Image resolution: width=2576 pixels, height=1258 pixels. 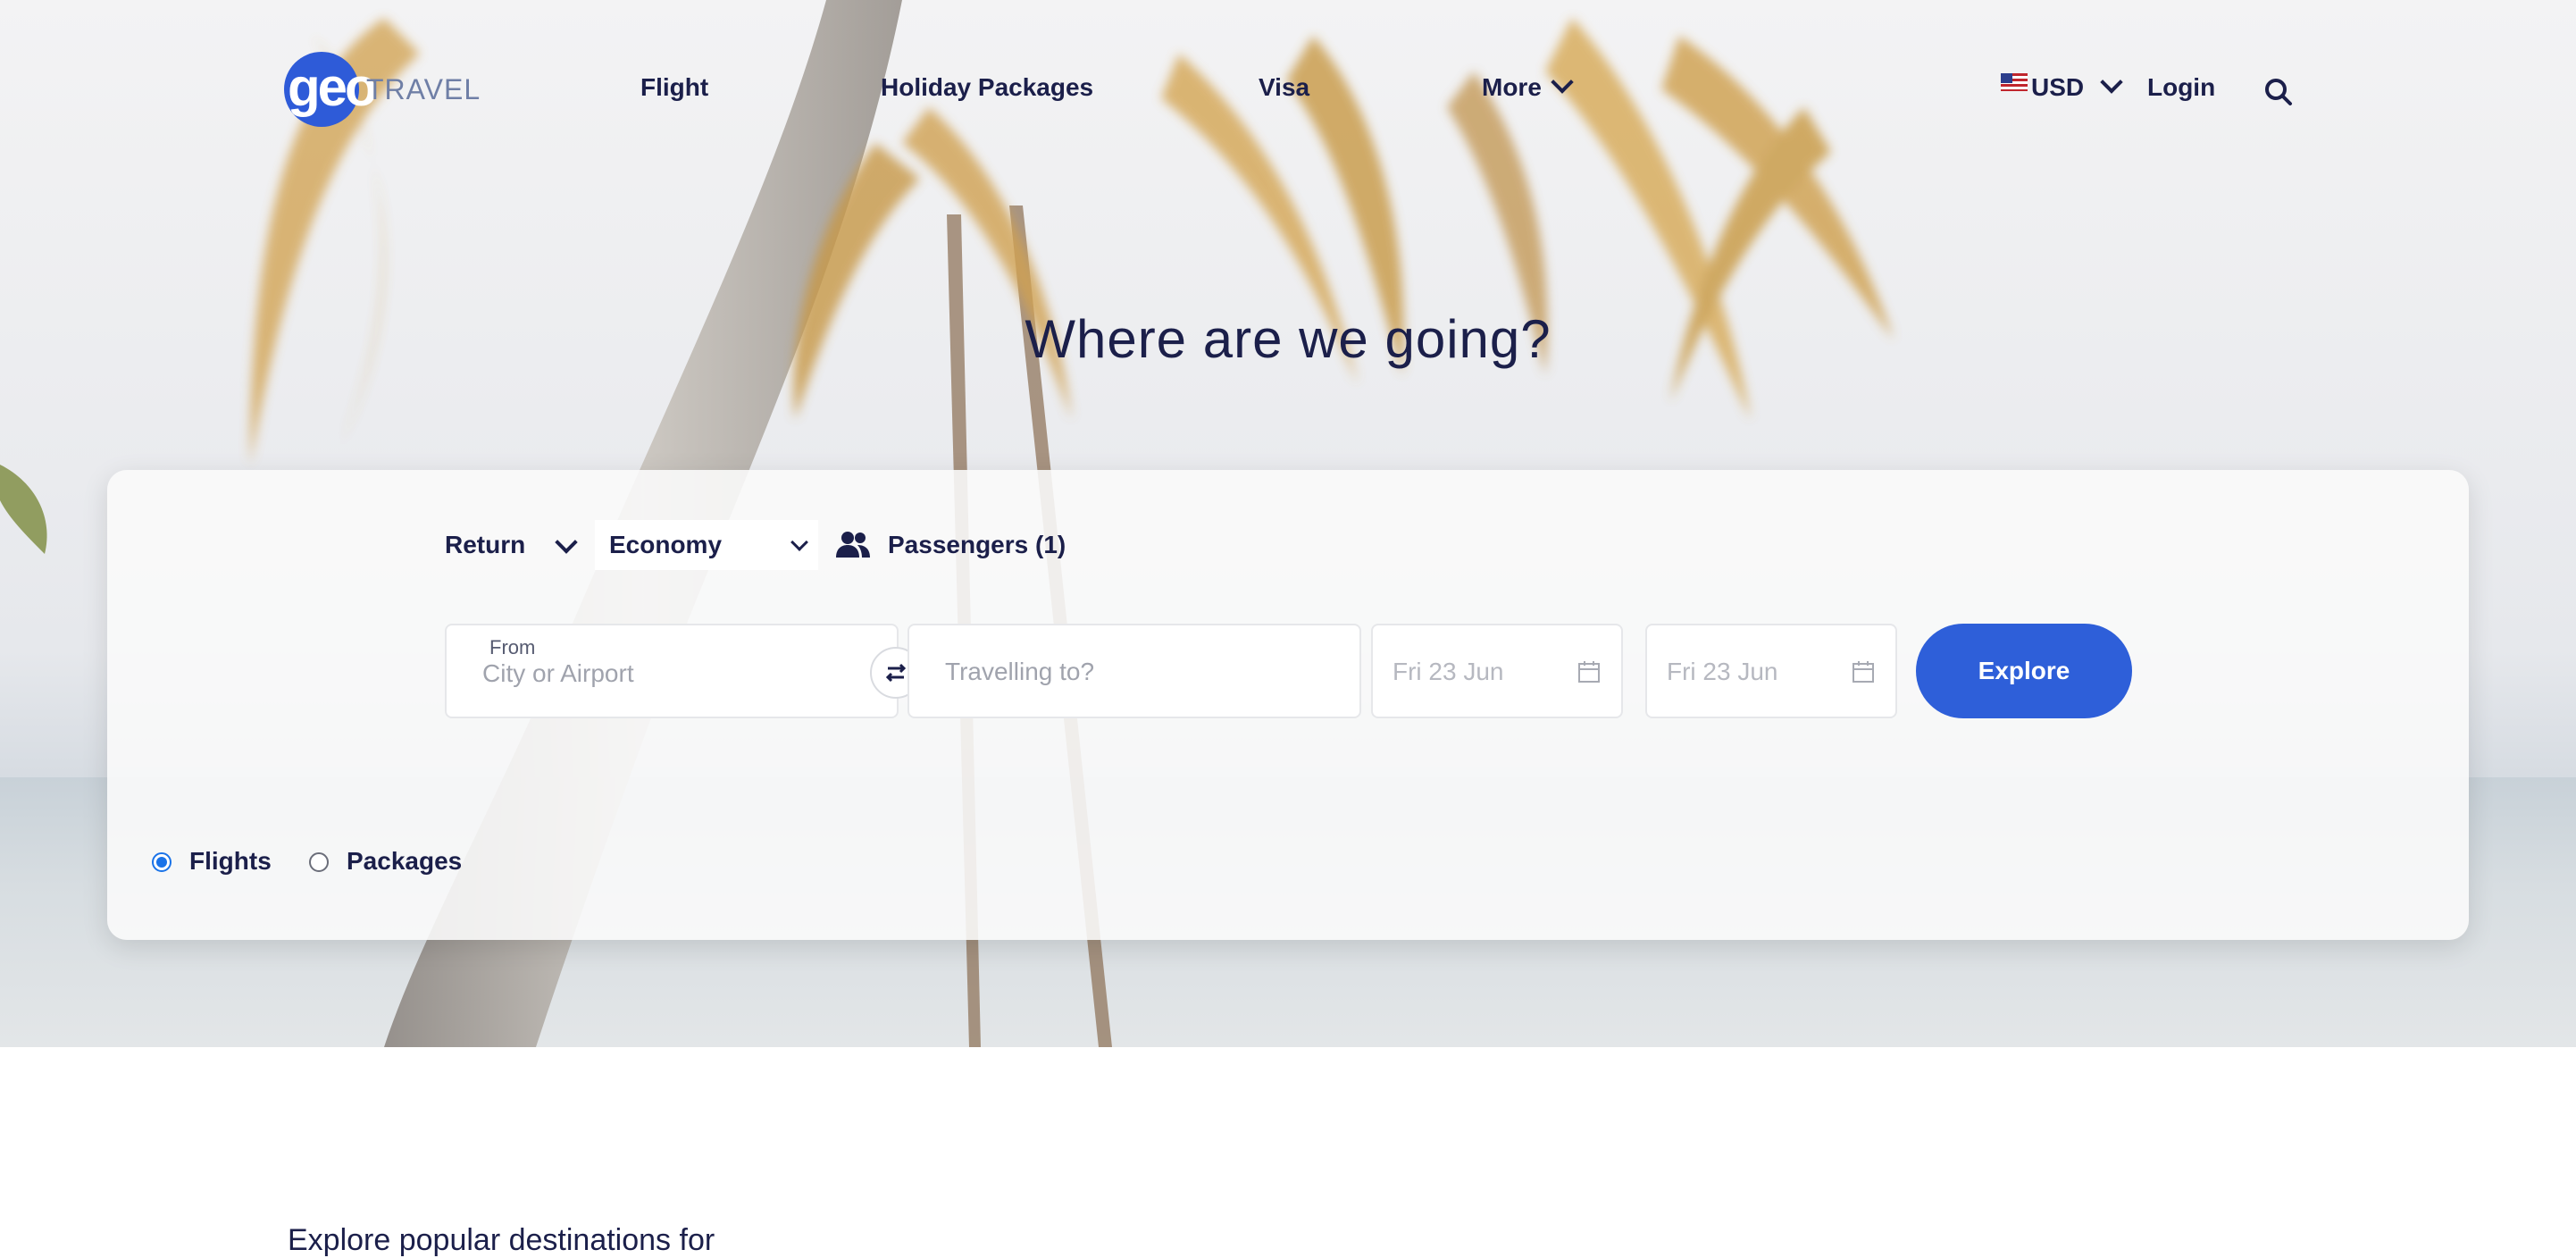 What do you see at coordinates (512, 647) in the screenshot?
I see `from-label: From` at bounding box center [512, 647].